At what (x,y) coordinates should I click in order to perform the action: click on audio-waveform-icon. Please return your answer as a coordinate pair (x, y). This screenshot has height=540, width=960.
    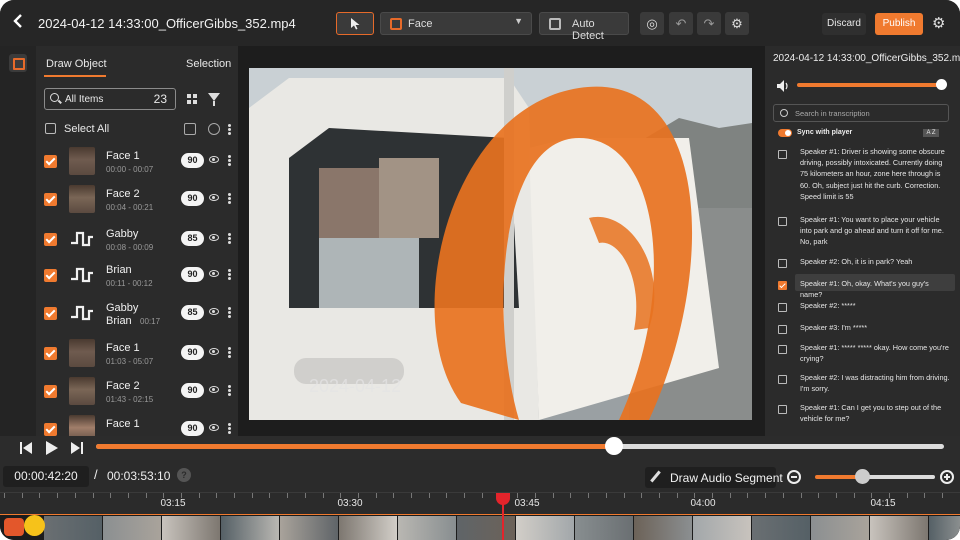
    Looking at the image, I should click on (82, 239).